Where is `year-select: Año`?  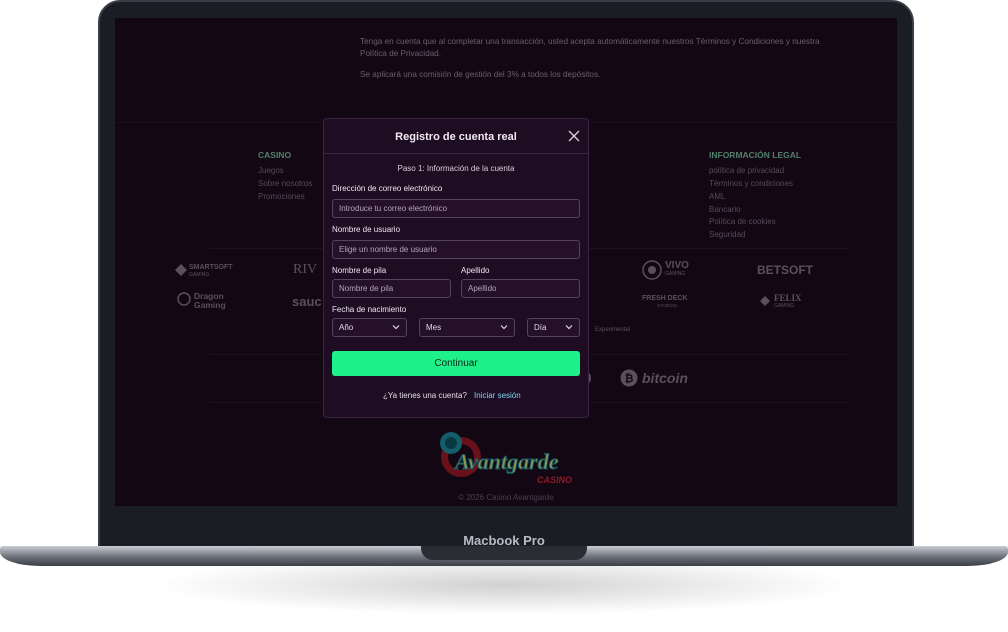 year-select: Año is located at coordinates (369, 327).